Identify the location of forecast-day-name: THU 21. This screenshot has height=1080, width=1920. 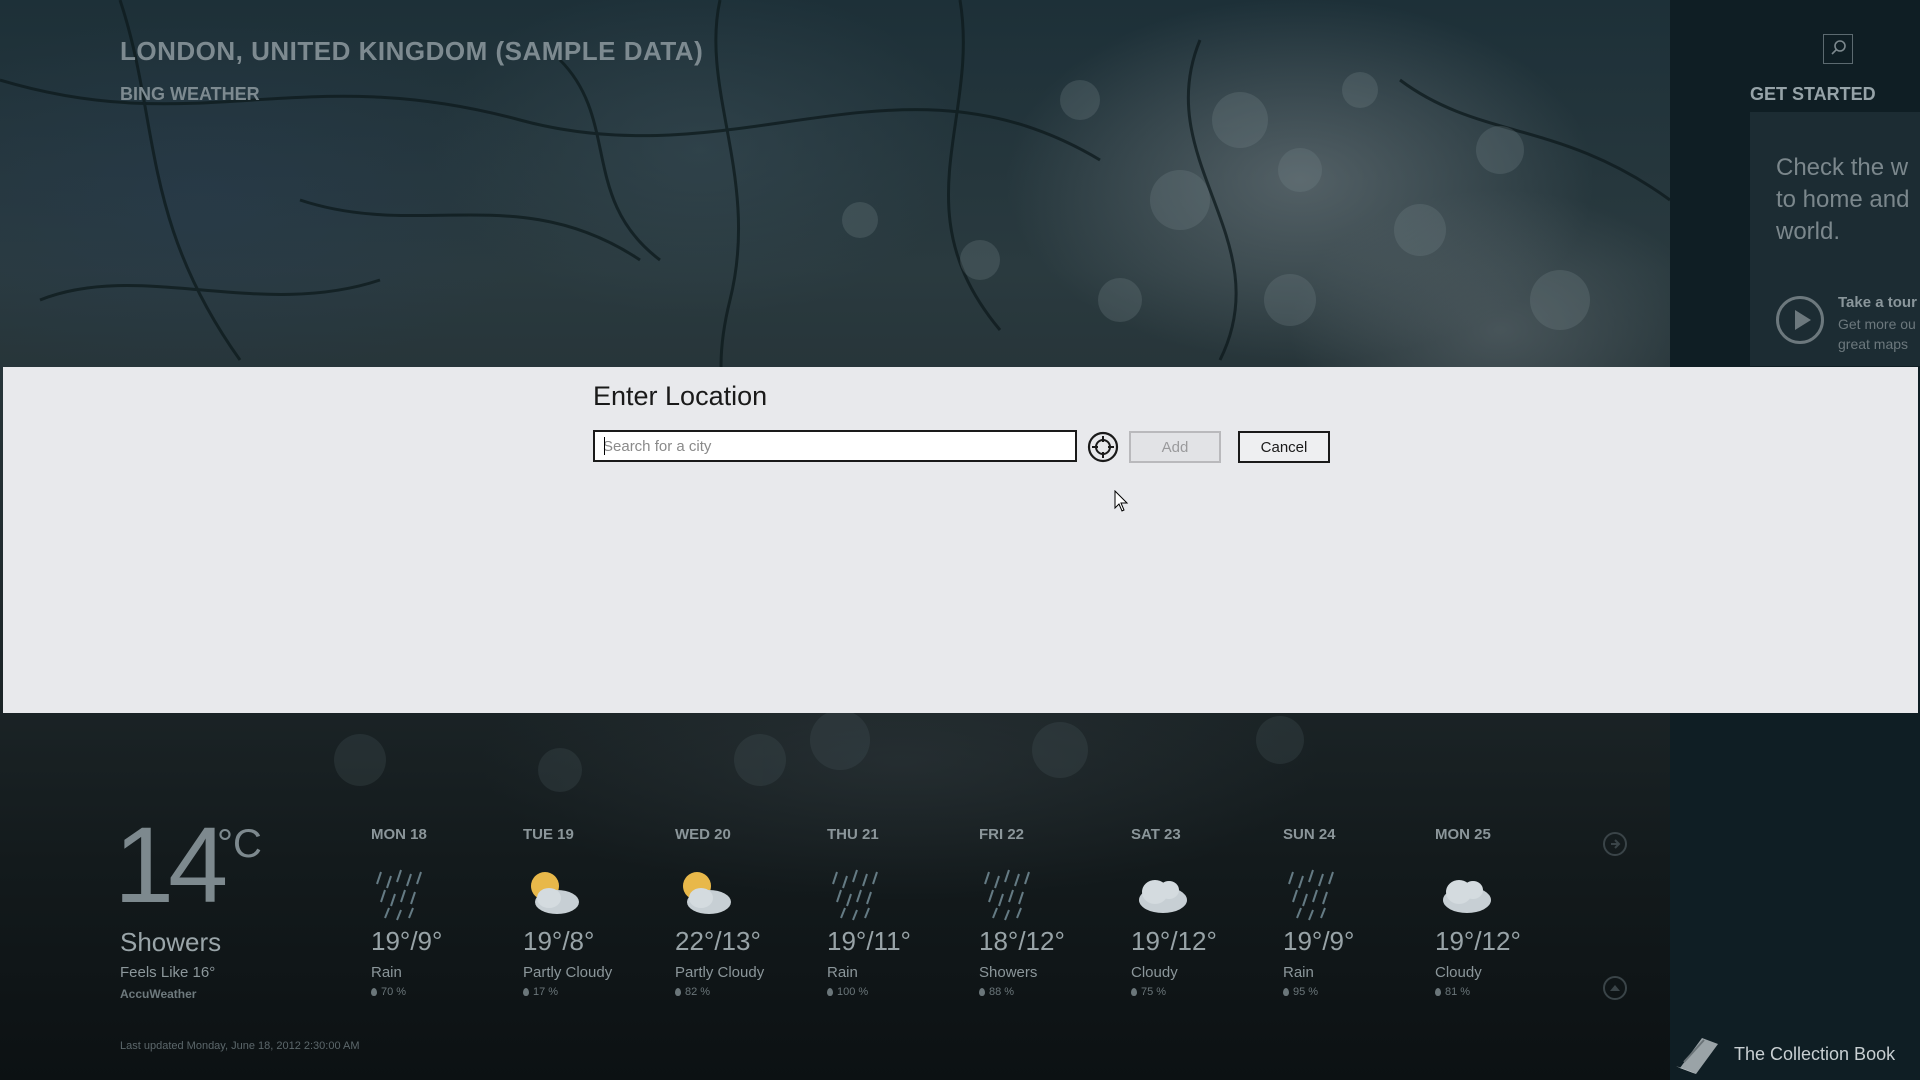
(853, 834).